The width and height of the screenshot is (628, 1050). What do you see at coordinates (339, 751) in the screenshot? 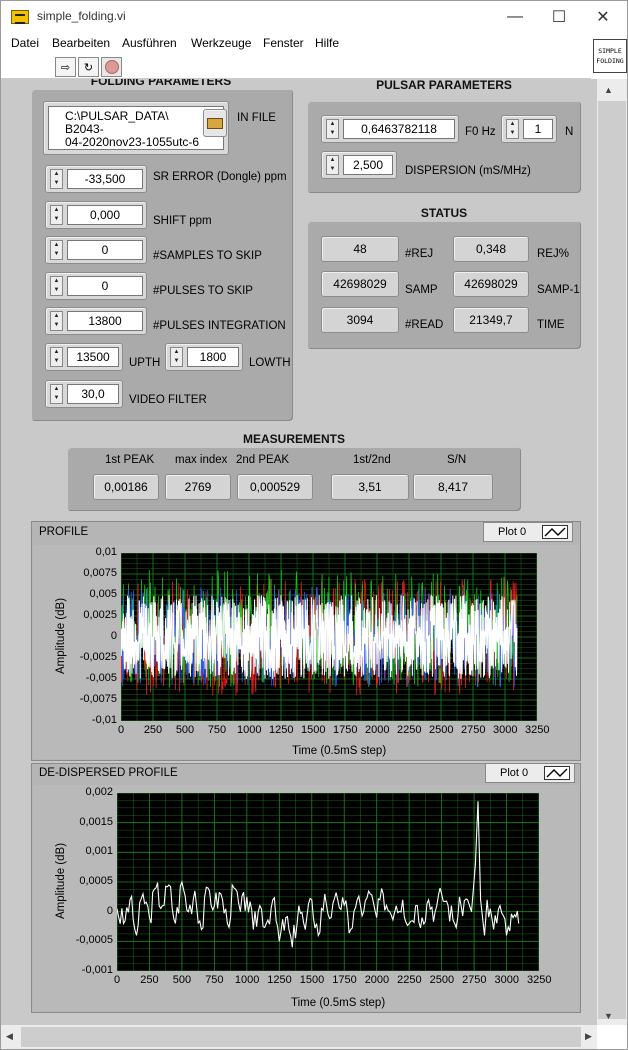
I see `profile-xlabel: Time (0.5mS step)` at bounding box center [339, 751].